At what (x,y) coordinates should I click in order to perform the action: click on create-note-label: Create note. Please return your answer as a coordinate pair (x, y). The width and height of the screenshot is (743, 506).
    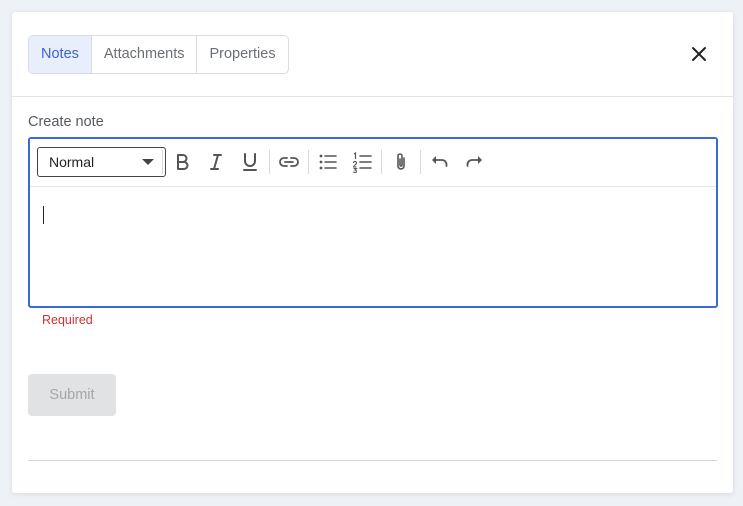
    Looking at the image, I should click on (66, 122).